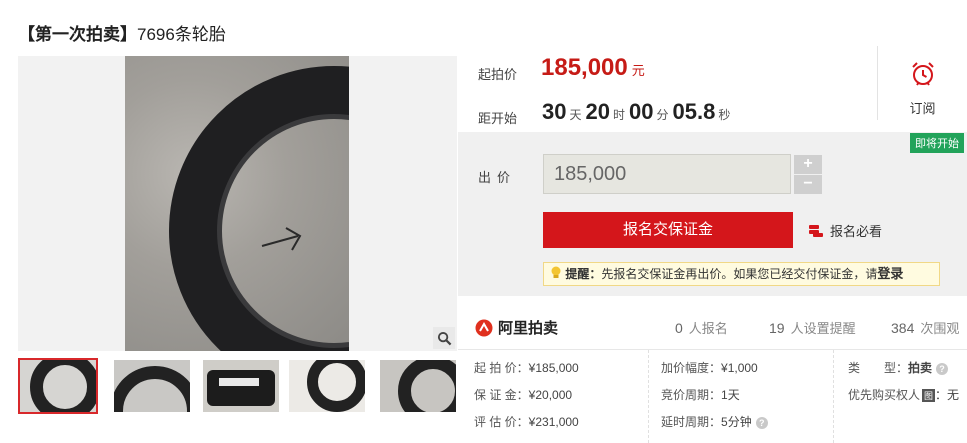 The width and height of the screenshot is (967, 443). Describe the element at coordinates (281, 239) in the screenshot. I see `chalk-mark` at that location.